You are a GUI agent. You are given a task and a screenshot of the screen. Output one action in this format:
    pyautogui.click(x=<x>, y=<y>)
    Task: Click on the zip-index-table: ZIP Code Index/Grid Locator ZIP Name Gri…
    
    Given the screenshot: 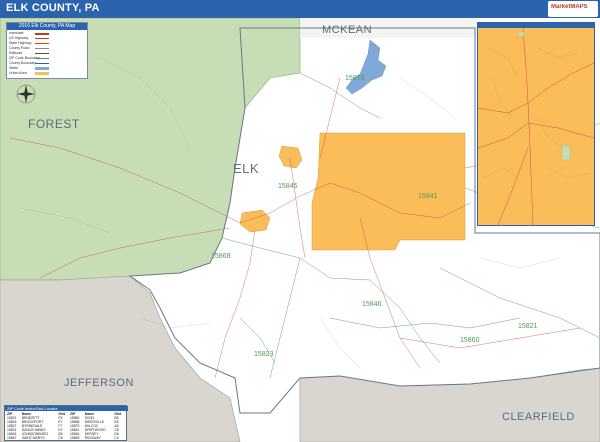 What is the action you would take?
    pyautogui.click(x=66, y=423)
    